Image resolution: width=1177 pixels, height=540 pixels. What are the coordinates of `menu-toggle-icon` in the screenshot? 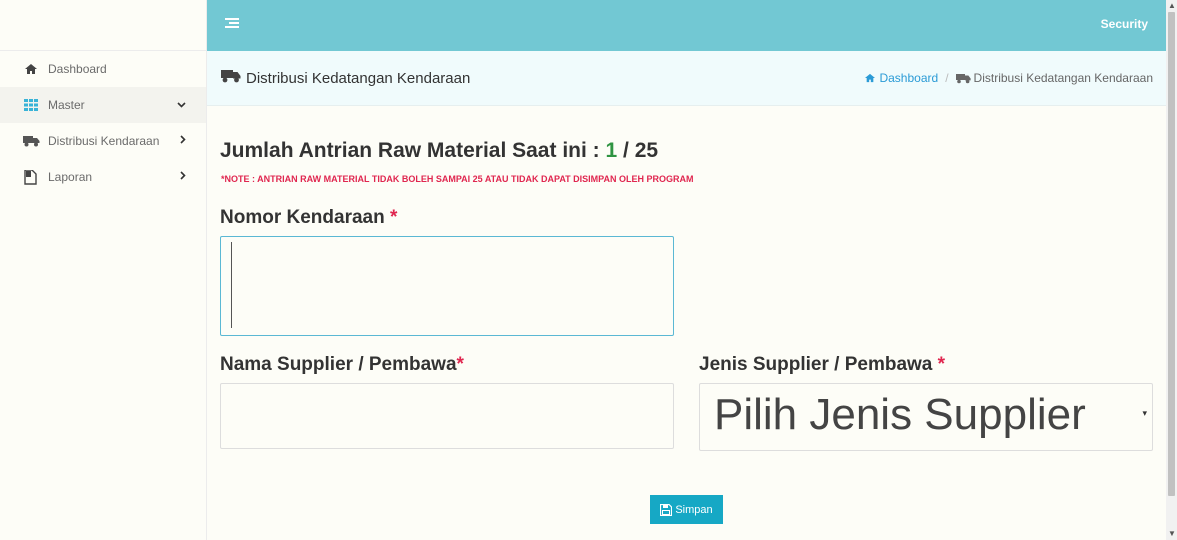 It's located at (232, 24).